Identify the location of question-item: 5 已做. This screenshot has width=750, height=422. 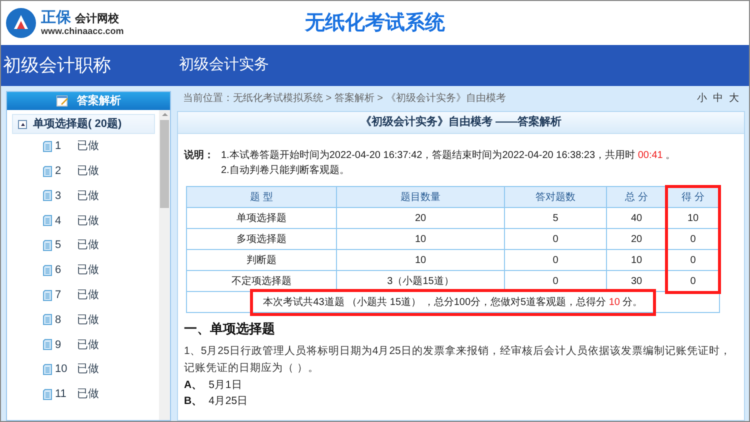
(83, 245).